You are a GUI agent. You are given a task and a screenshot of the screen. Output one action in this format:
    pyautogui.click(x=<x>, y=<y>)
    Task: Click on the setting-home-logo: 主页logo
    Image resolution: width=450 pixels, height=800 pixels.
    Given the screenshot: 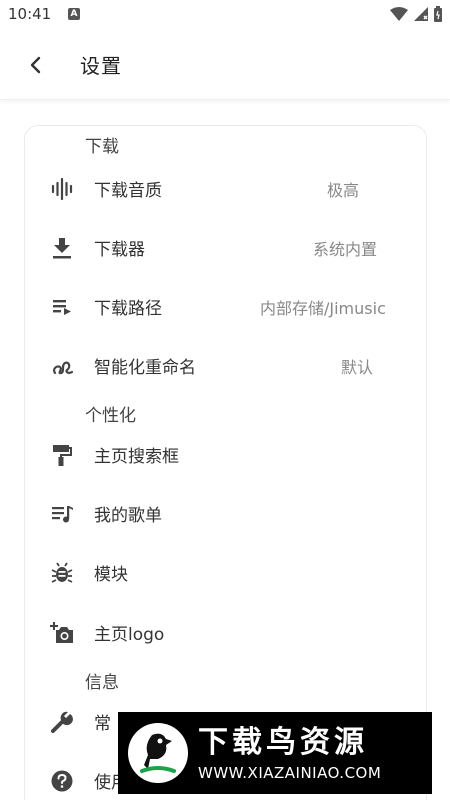 What is the action you would take?
    pyautogui.click(x=225, y=632)
    